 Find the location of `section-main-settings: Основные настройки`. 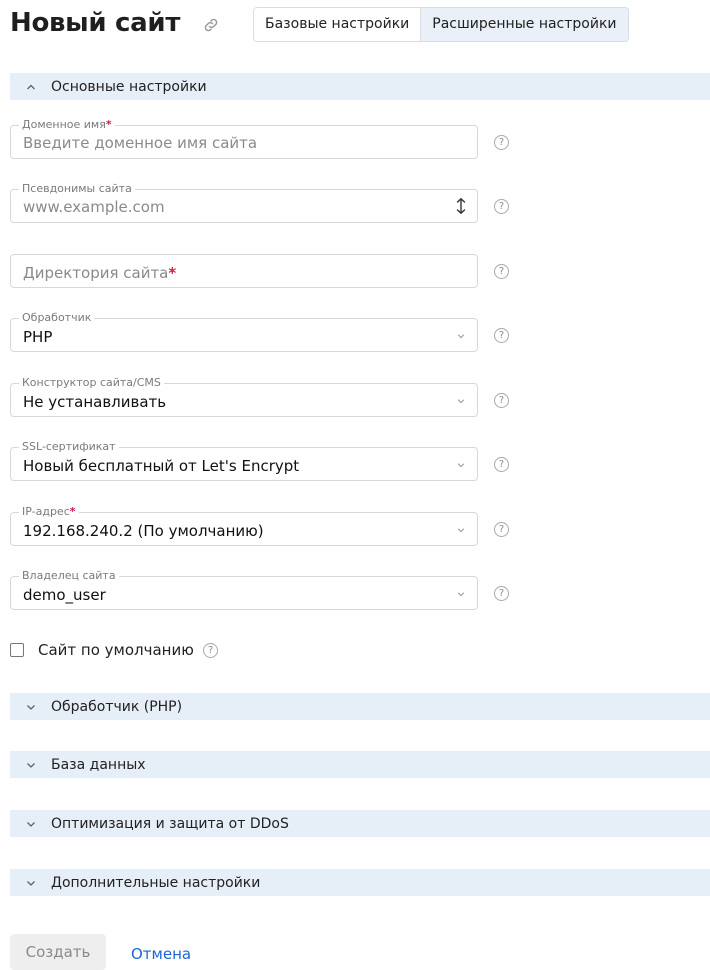

section-main-settings: Основные настройки is located at coordinates (360, 86).